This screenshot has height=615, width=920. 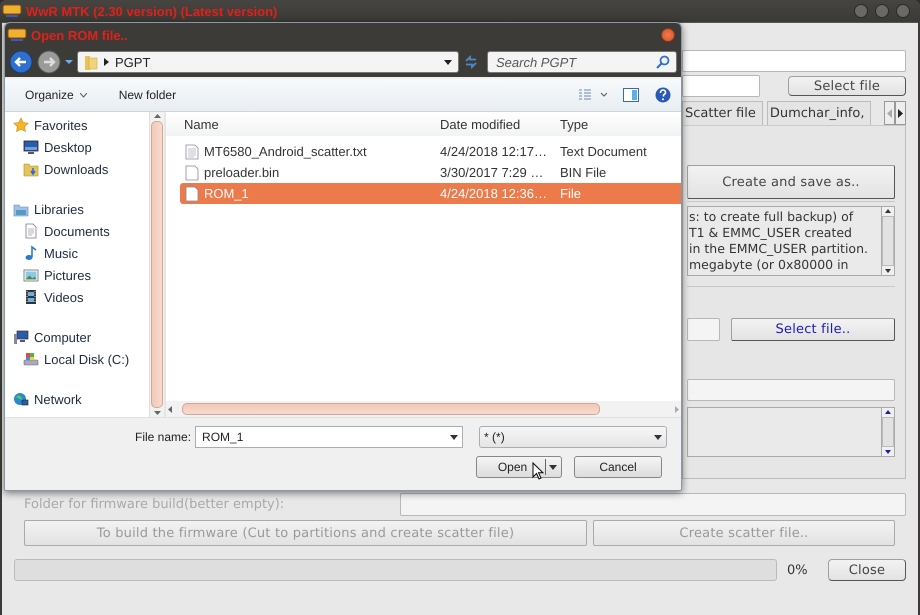 What do you see at coordinates (79, 35) in the screenshot?
I see `dialog-title: Open ROM file..` at bounding box center [79, 35].